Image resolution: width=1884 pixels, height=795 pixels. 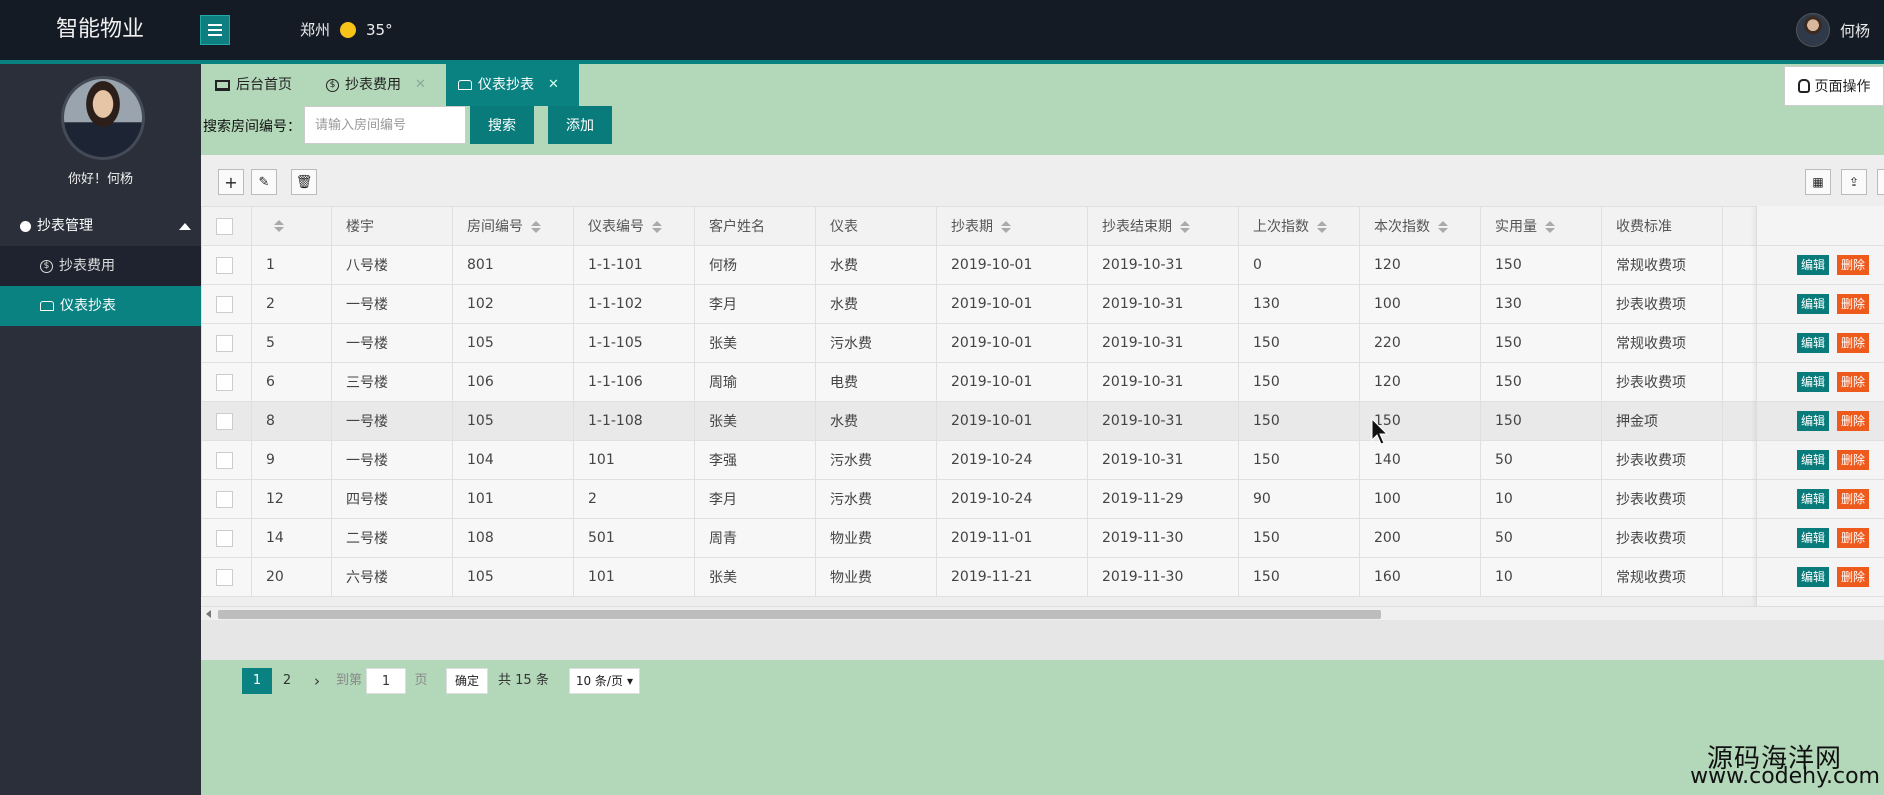 What do you see at coordinates (799, 614) in the screenshot?
I see `scrollbar-thumb` at bounding box center [799, 614].